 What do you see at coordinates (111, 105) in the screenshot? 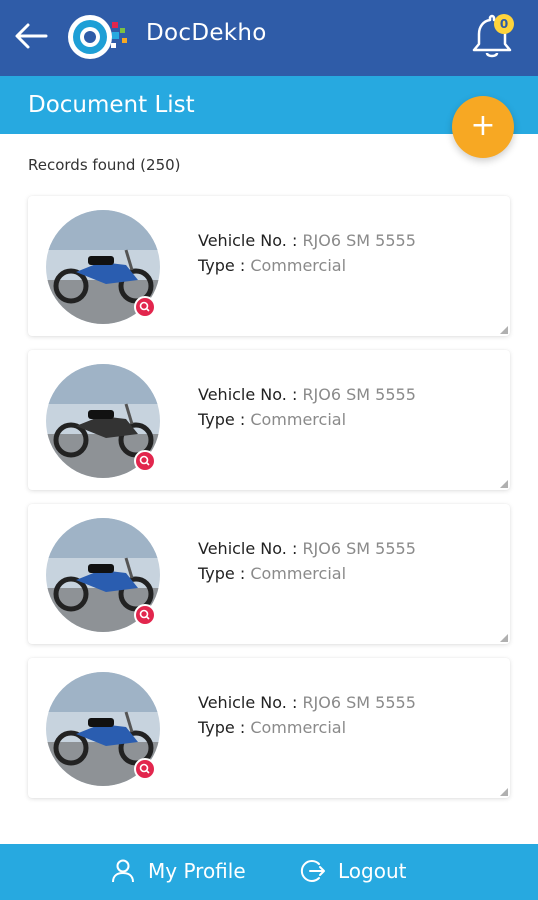
I see `page-title: Document List` at bounding box center [111, 105].